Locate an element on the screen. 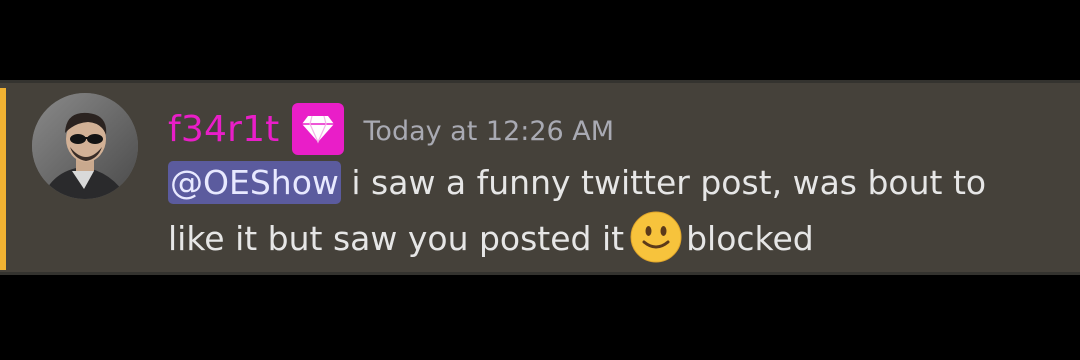  message-header: f34r1t Today at 12:26 AM is located at coordinates (391, 129).